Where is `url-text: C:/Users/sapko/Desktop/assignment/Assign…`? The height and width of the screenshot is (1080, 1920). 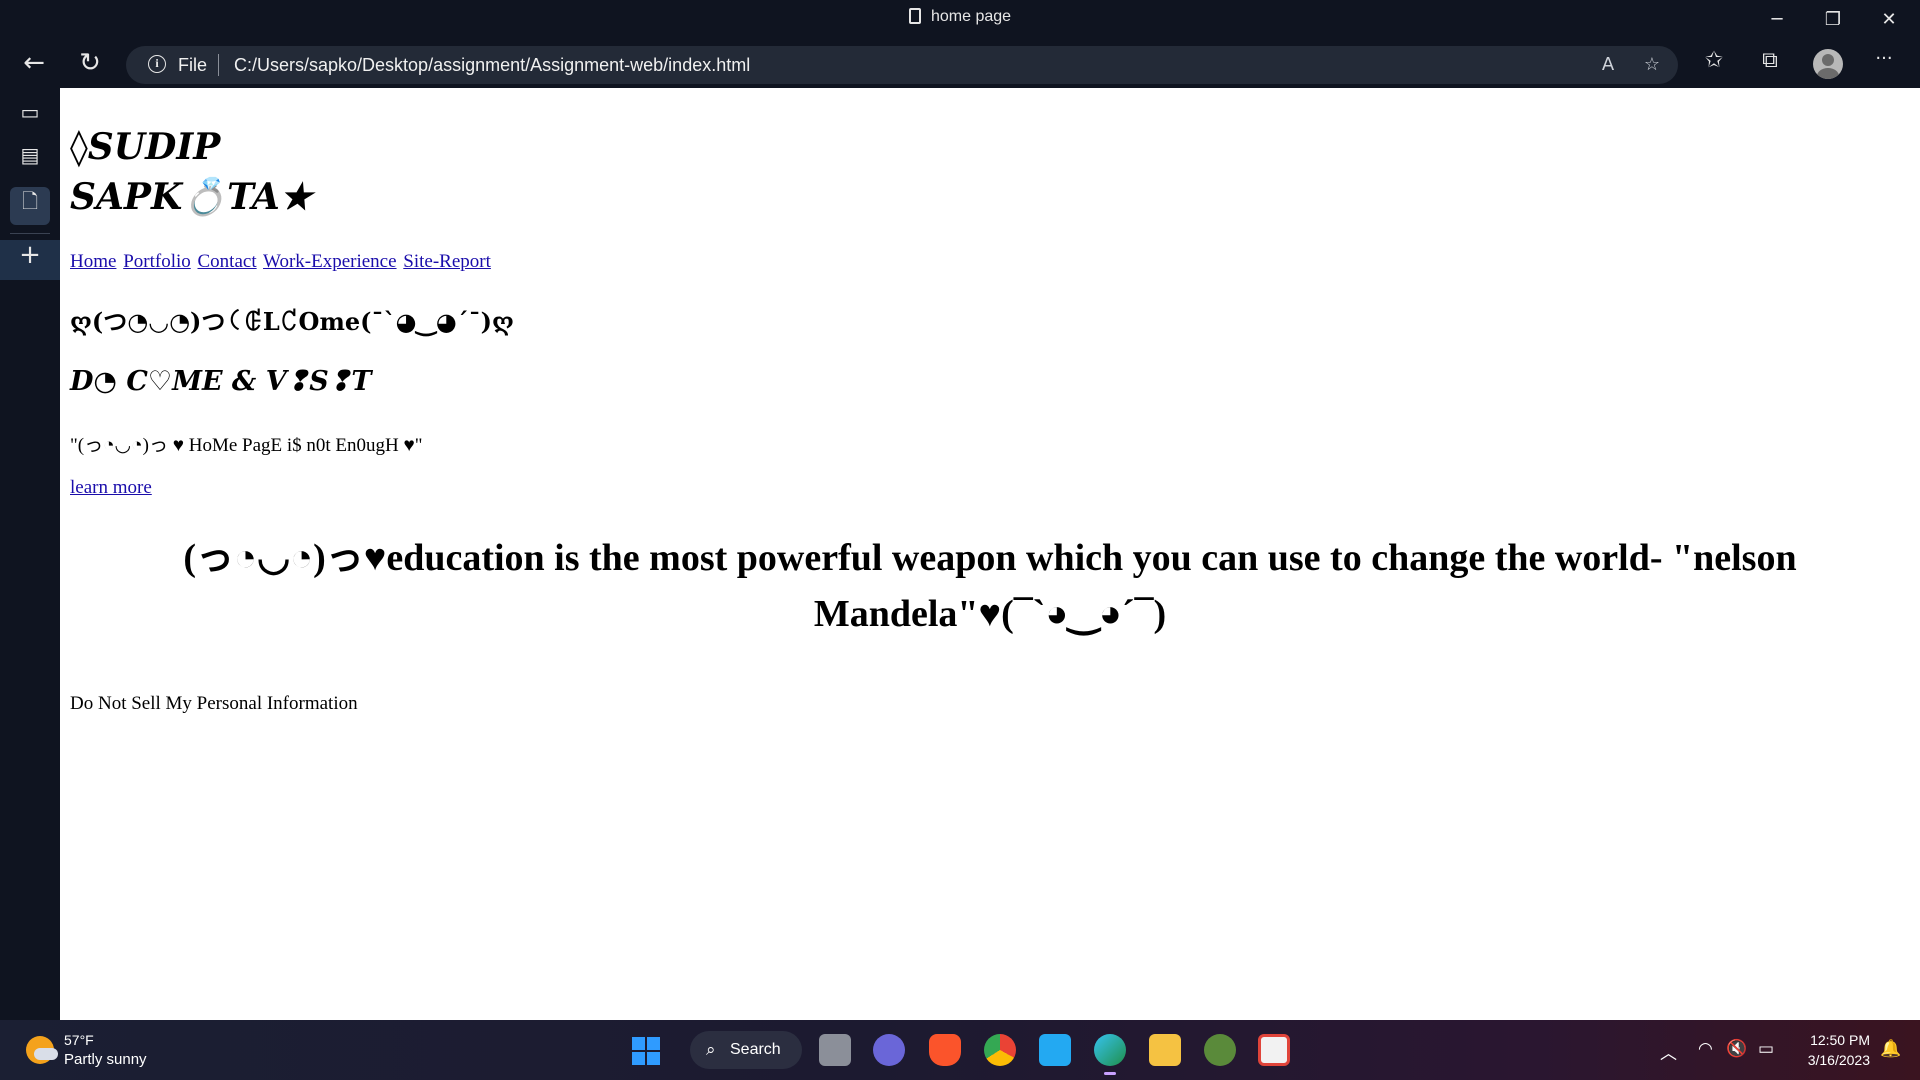
url-text: C:/Users/sapko/Desktop/assignment/Assign… is located at coordinates (492, 65).